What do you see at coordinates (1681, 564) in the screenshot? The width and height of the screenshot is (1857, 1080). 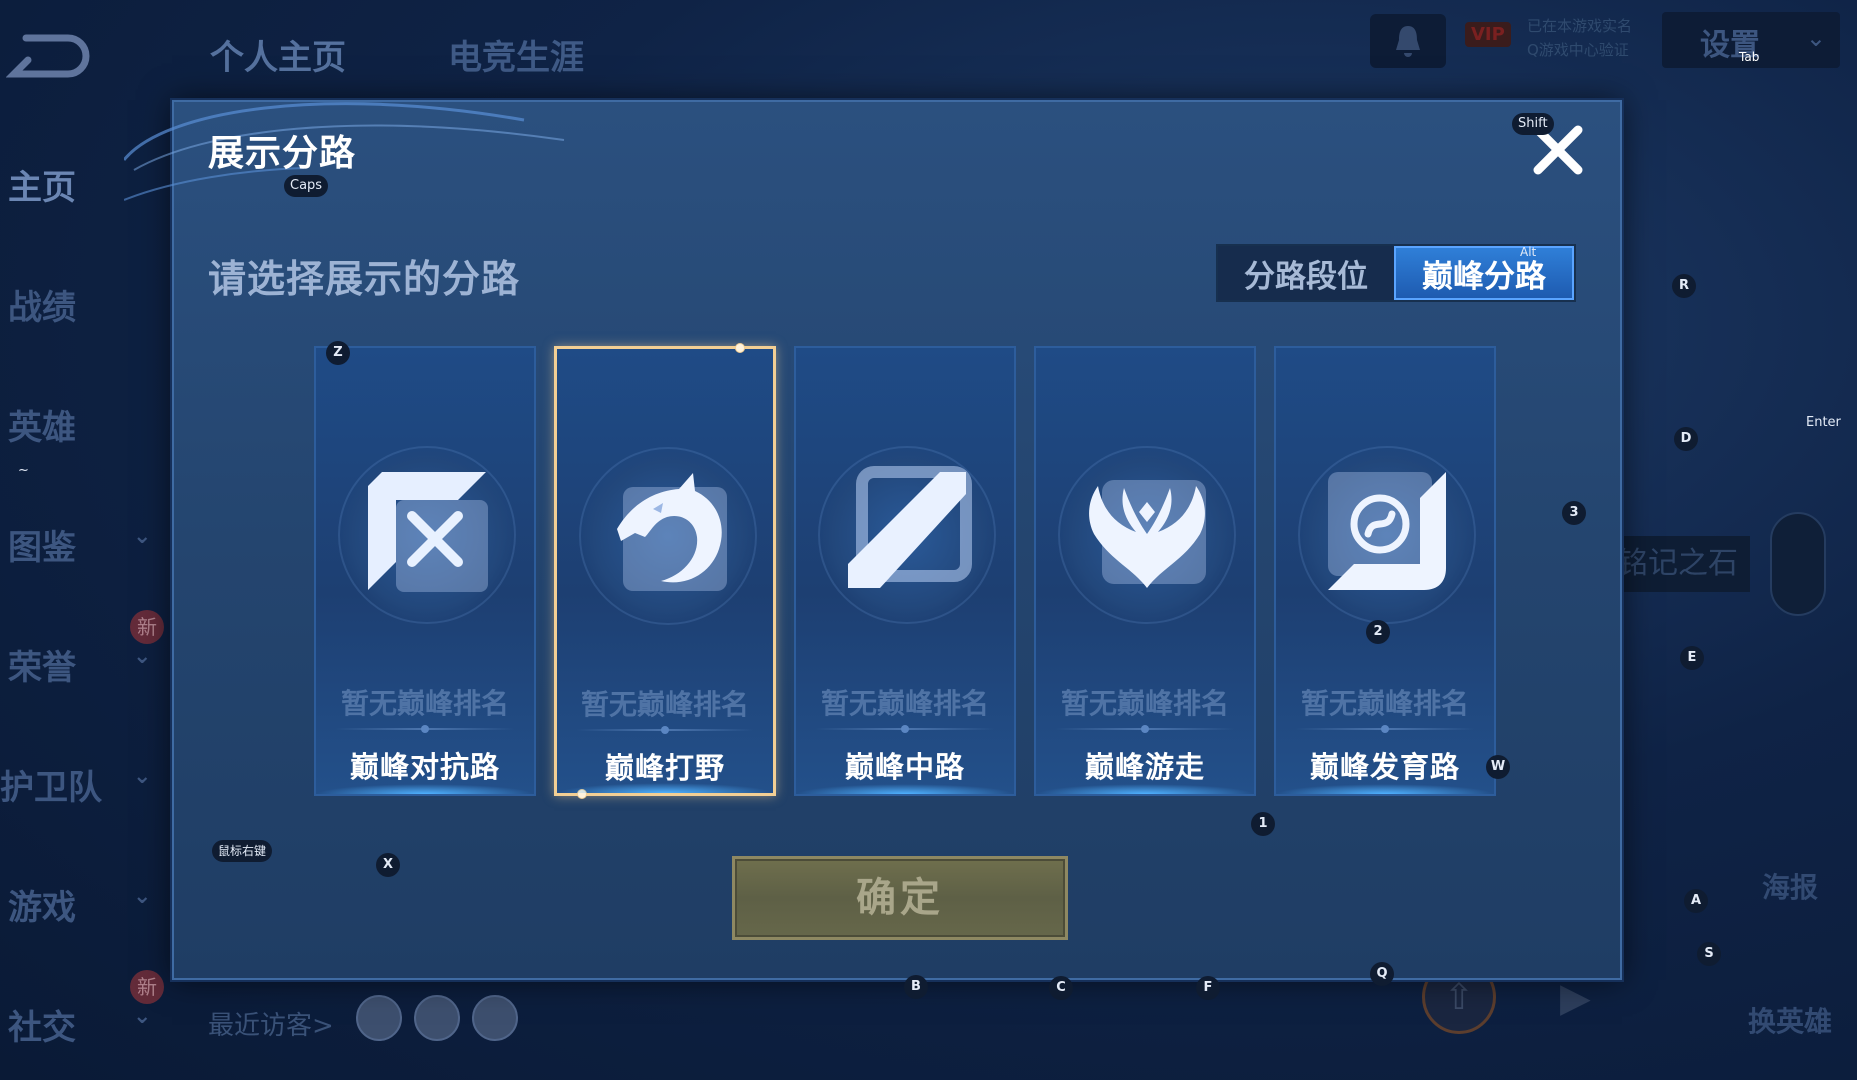 I see `memorial-stone-label: 铭记之石` at bounding box center [1681, 564].